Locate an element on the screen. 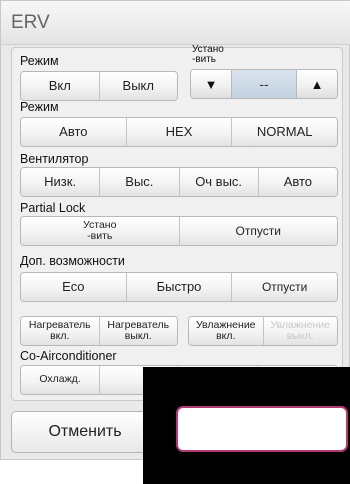 This screenshot has width=350, height=484. setpoint-value: -- is located at coordinates (264, 84).